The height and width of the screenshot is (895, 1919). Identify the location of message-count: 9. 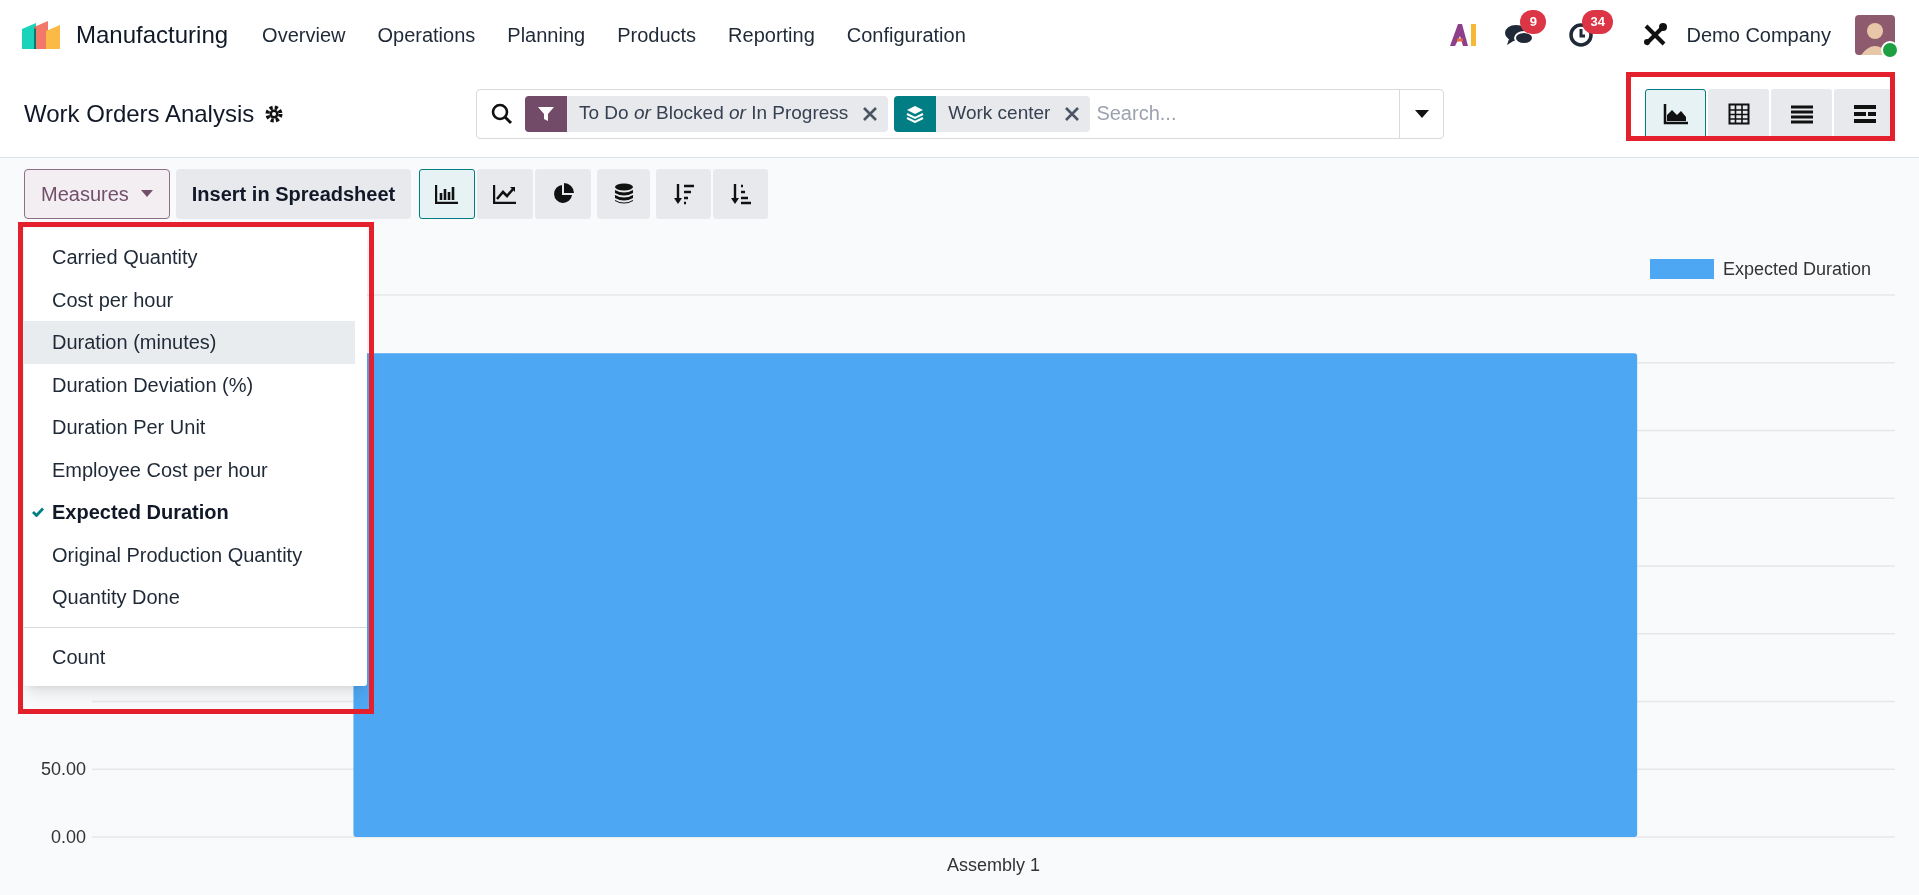
(1533, 22).